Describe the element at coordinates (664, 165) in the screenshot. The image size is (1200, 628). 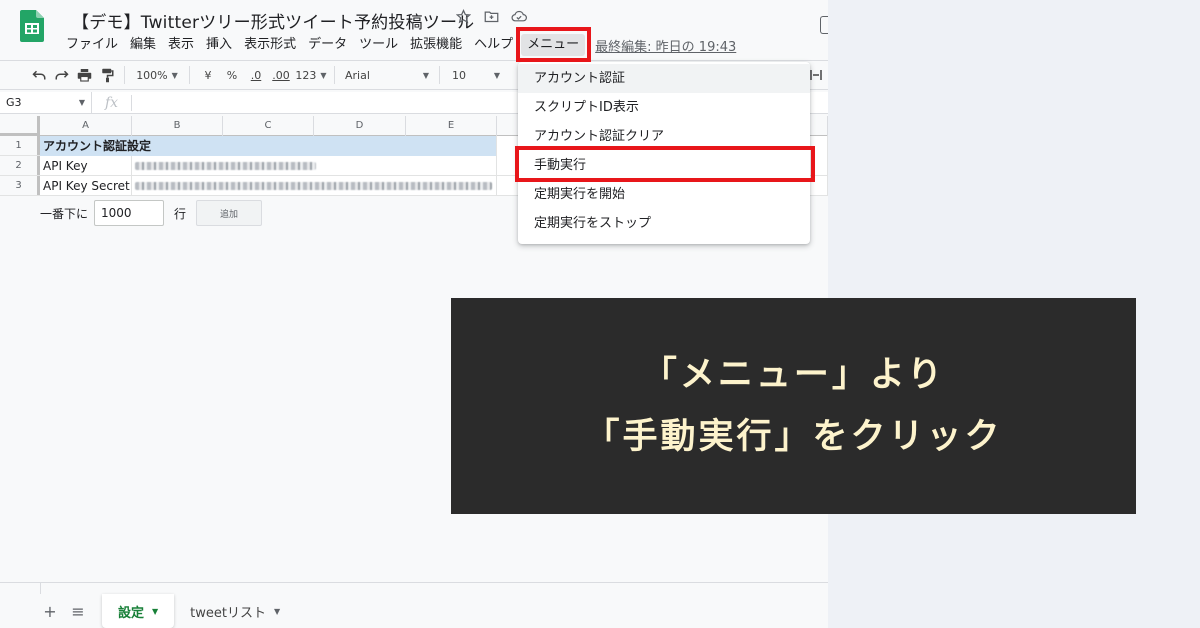
I see `menu-item-manual-run: 手動実行` at that location.